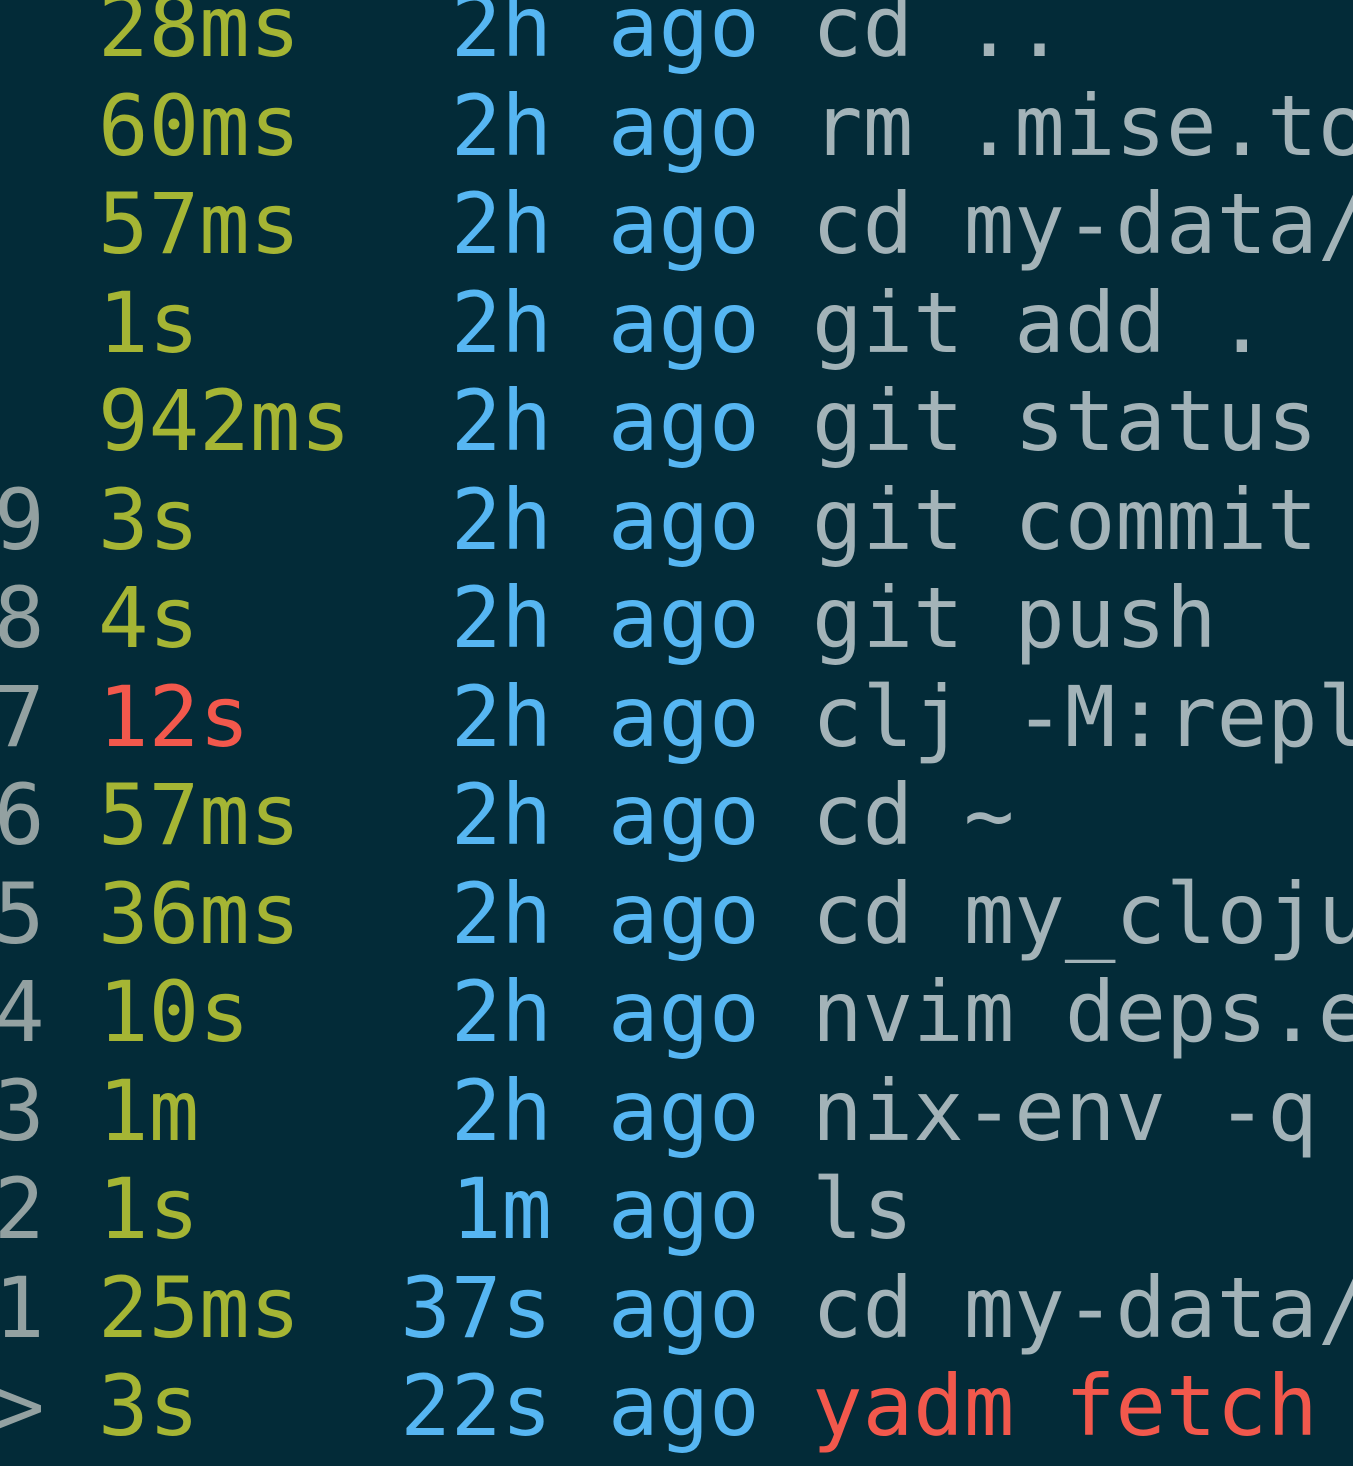 The height and width of the screenshot is (1466, 1353). Describe the element at coordinates (22, 1307) in the screenshot. I see `row-index: 1` at that location.